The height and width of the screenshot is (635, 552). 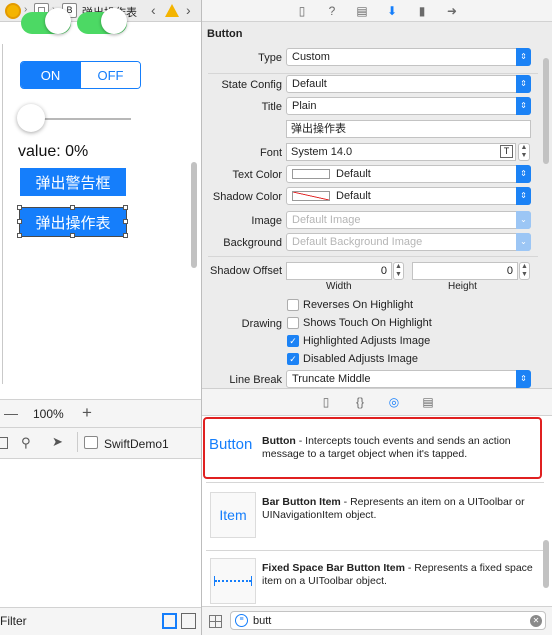 I want to click on image-combo: Default Image ⌄, so click(x=408, y=220).